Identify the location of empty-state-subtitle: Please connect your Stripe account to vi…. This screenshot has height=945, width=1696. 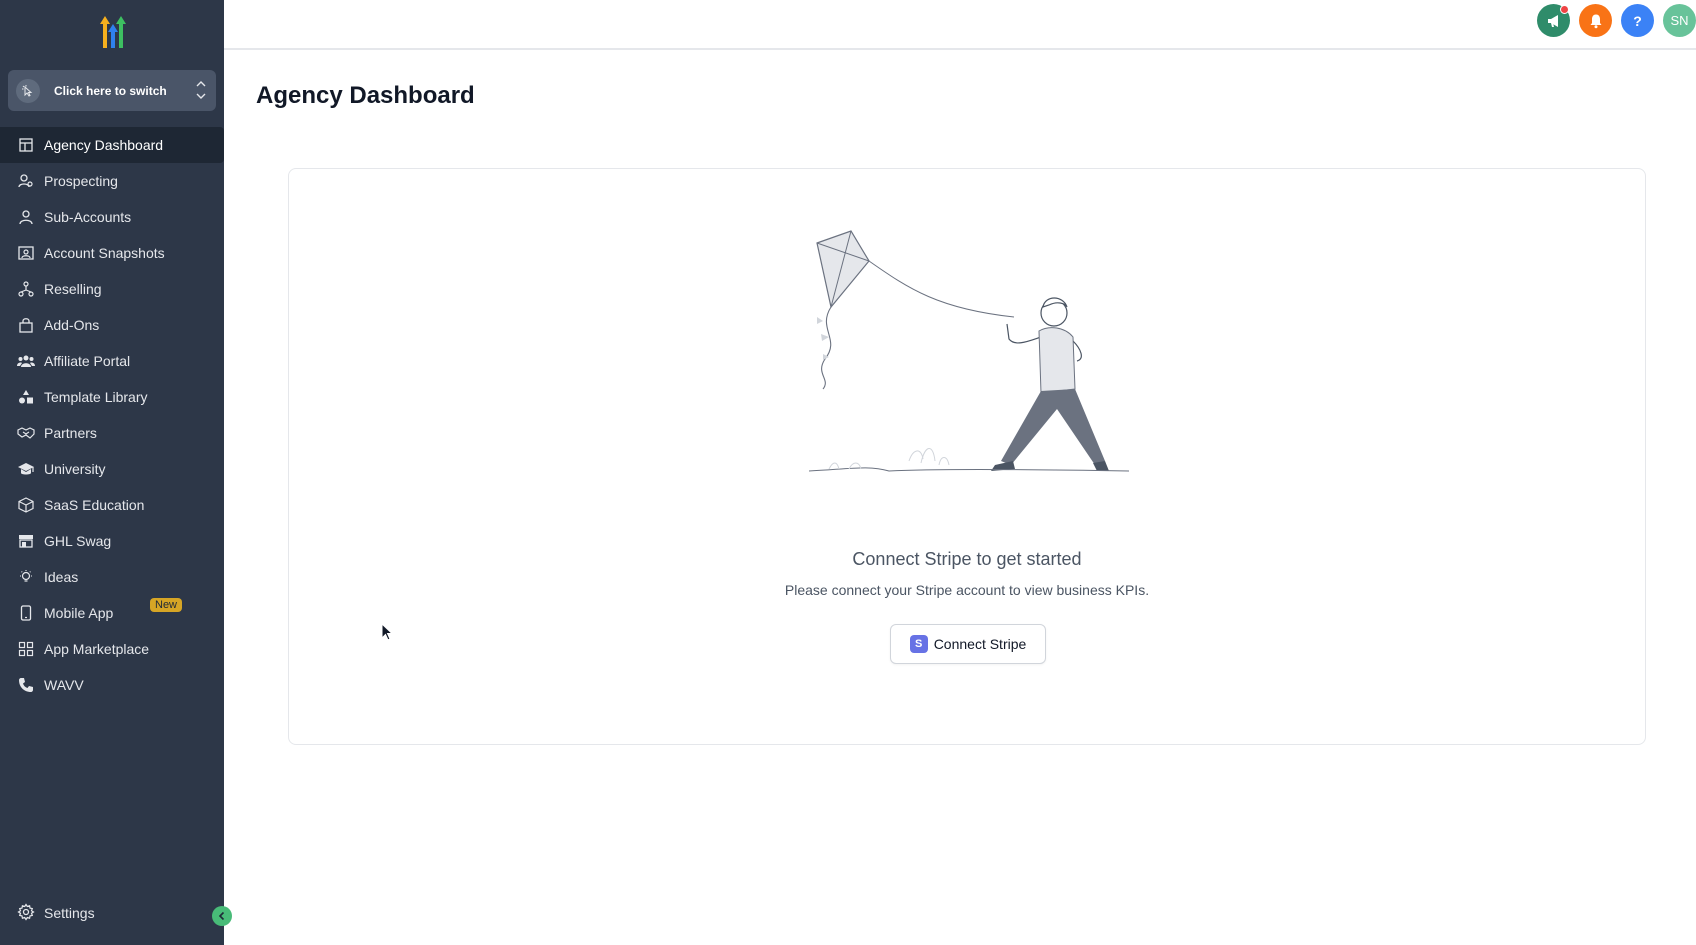
(967, 590).